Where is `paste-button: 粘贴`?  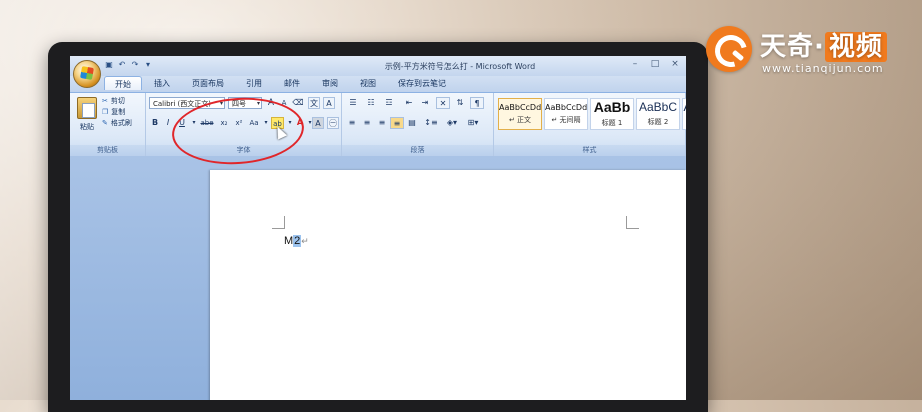 paste-button: 粘贴 is located at coordinates (87, 117).